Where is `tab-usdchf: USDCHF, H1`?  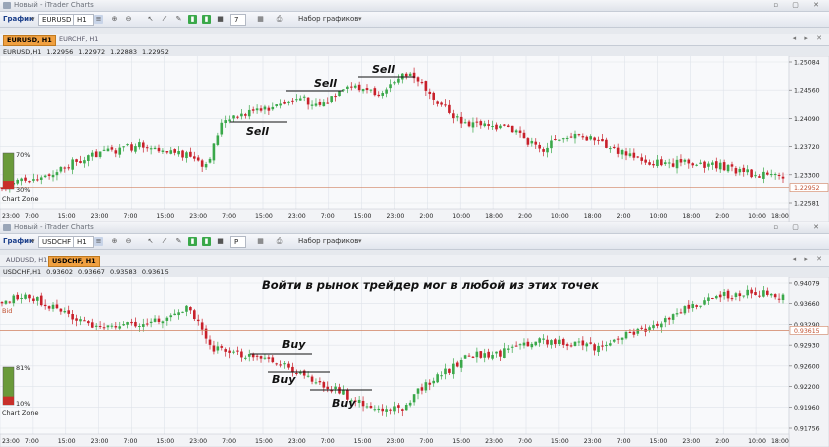 tab-usdchf: USDCHF, H1 is located at coordinates (74, 261).